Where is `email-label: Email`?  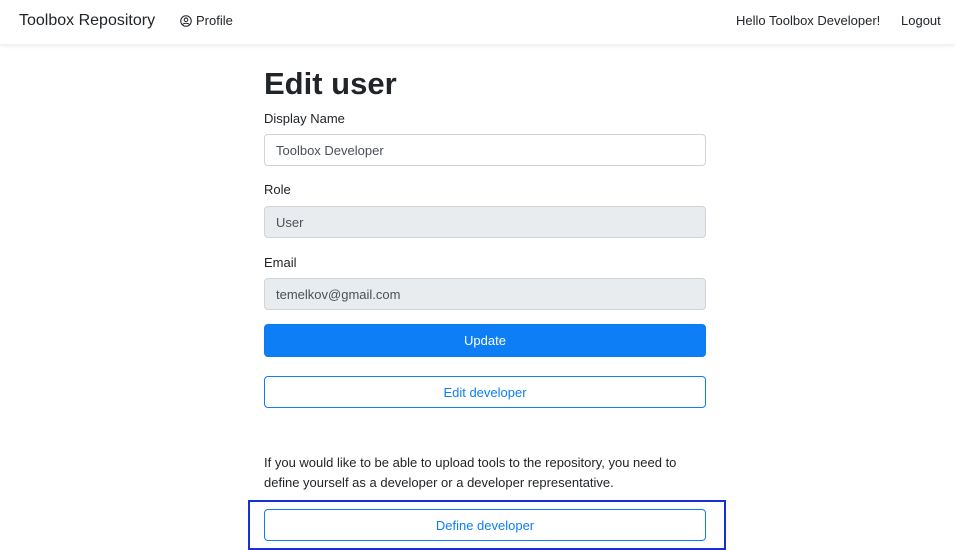
email-label: Email is located at coordinates (280, 262).